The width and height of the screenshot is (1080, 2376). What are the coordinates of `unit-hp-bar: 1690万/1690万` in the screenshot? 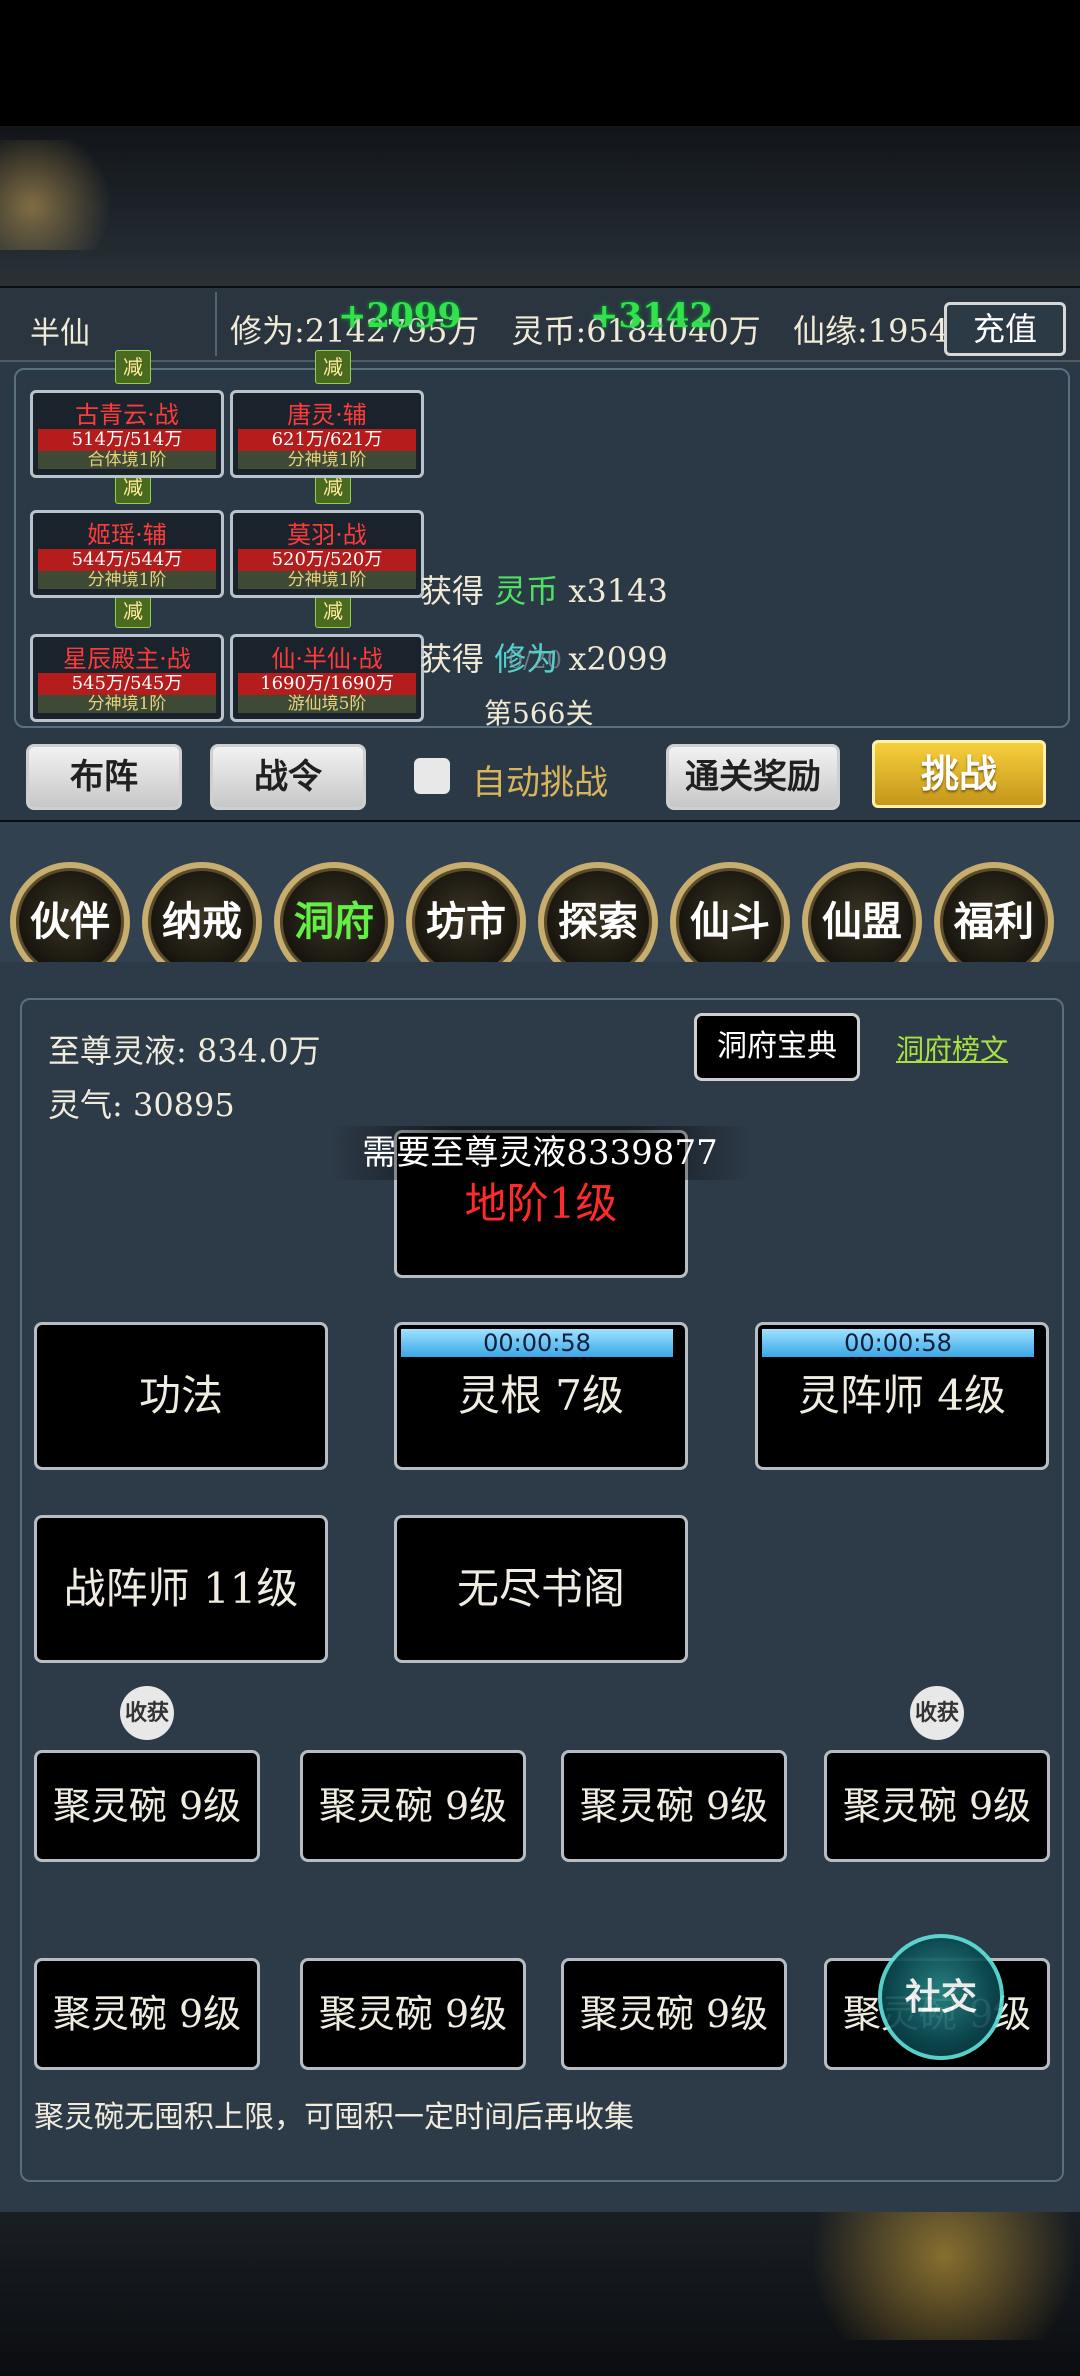 It's located at (327, 684).